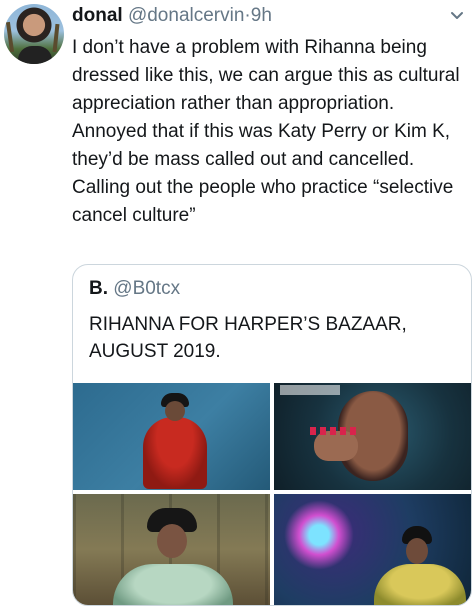 Image resolution: width=476 pixels, height=606 pixels. I want to click on photo-overlay, so click(310, 390).